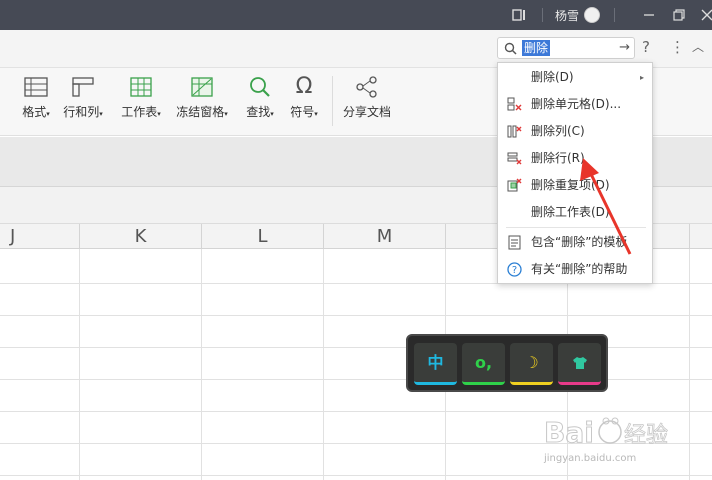 The width and height of the screenshot is (712, 480). Describe the element at coordinates (202, 98) in the screenshot. I see `freeze-panes-button: 冻结窗格▾` at that location.